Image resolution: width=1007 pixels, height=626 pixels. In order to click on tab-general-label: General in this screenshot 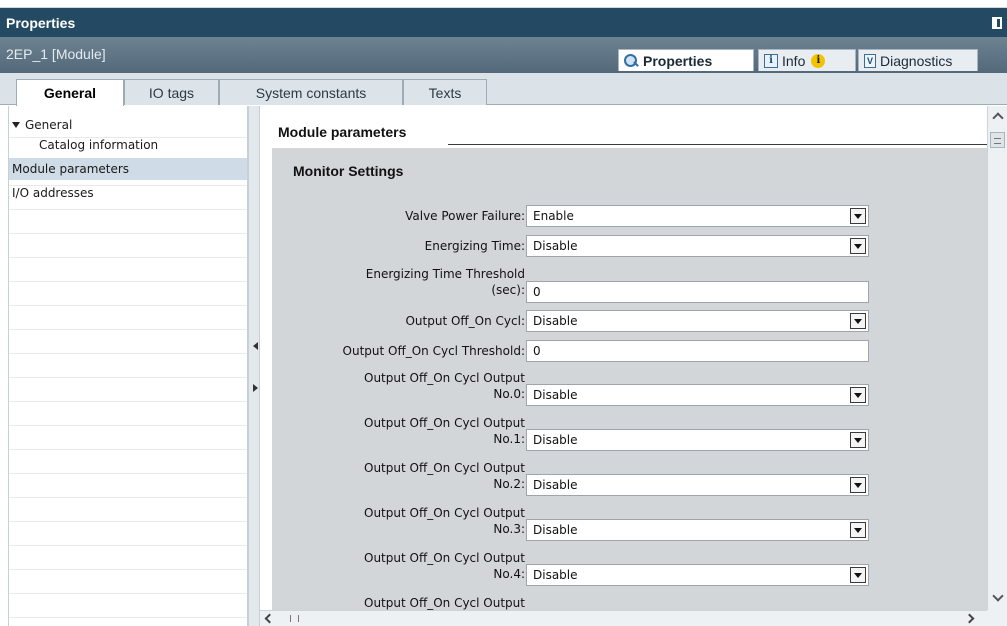, I will do `click(70, 93)`.